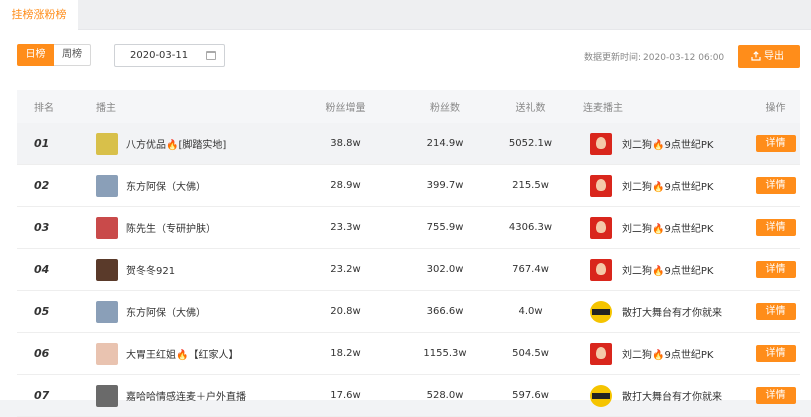 The width and height of the screenshot is (811, 417). What do you see at coordinates (39, 15) in the screenshot?
I see `tab-fan-gain-ranking: 挂榜涨粉榜` at bounding box center [39, 15].